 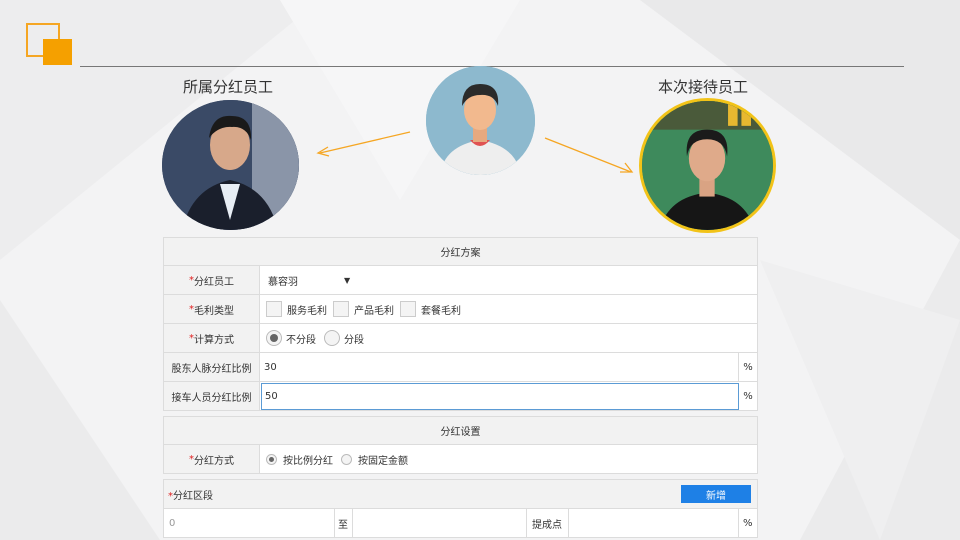 I want to click on row-dividend-segments: *分红区段 新增, so click(x=460, y=494).